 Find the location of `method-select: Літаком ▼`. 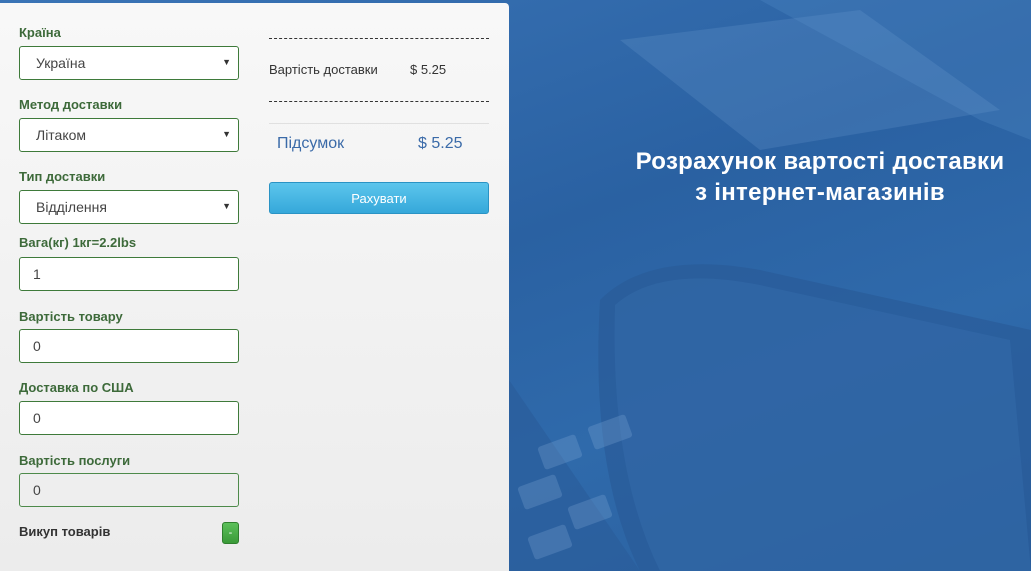

method-select: Літаком ▼ is located at coordinates (129, 135).